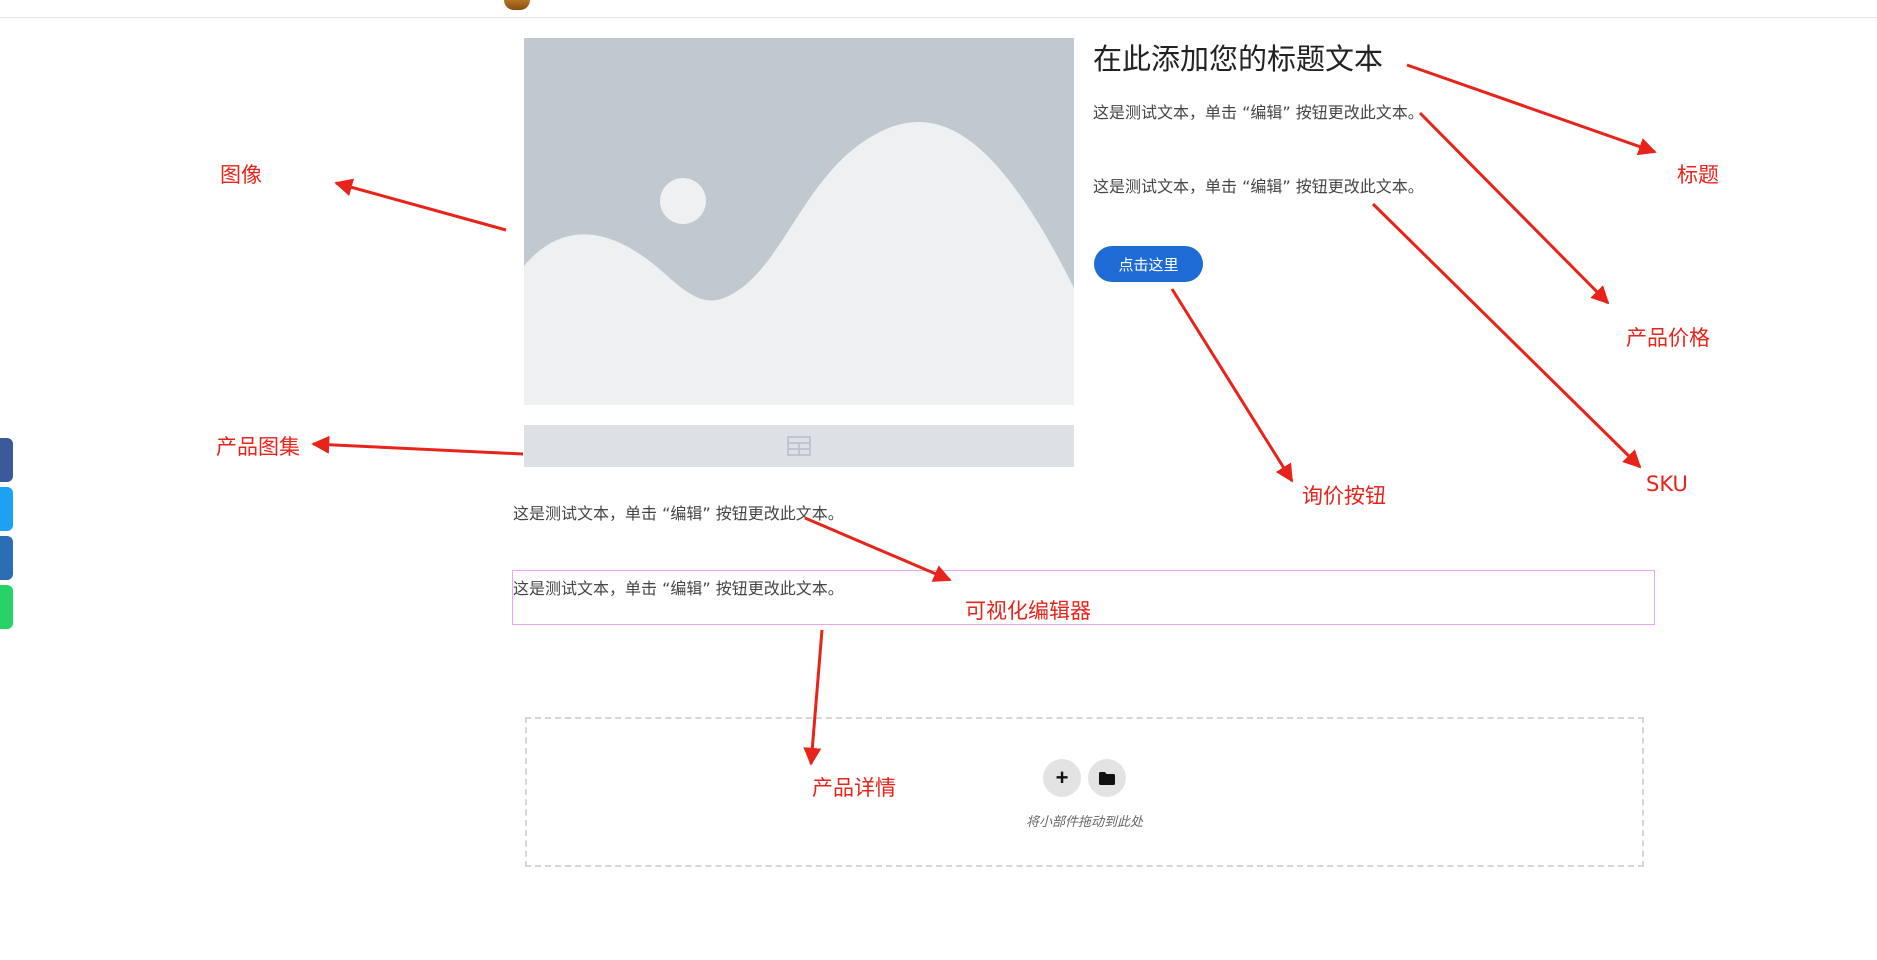 The height and width of the screenshot is (960, 1877). I want to click on content-text: 这是测试文本，单击 “编辑” 按钮更改此文本。, so click(678, 512).